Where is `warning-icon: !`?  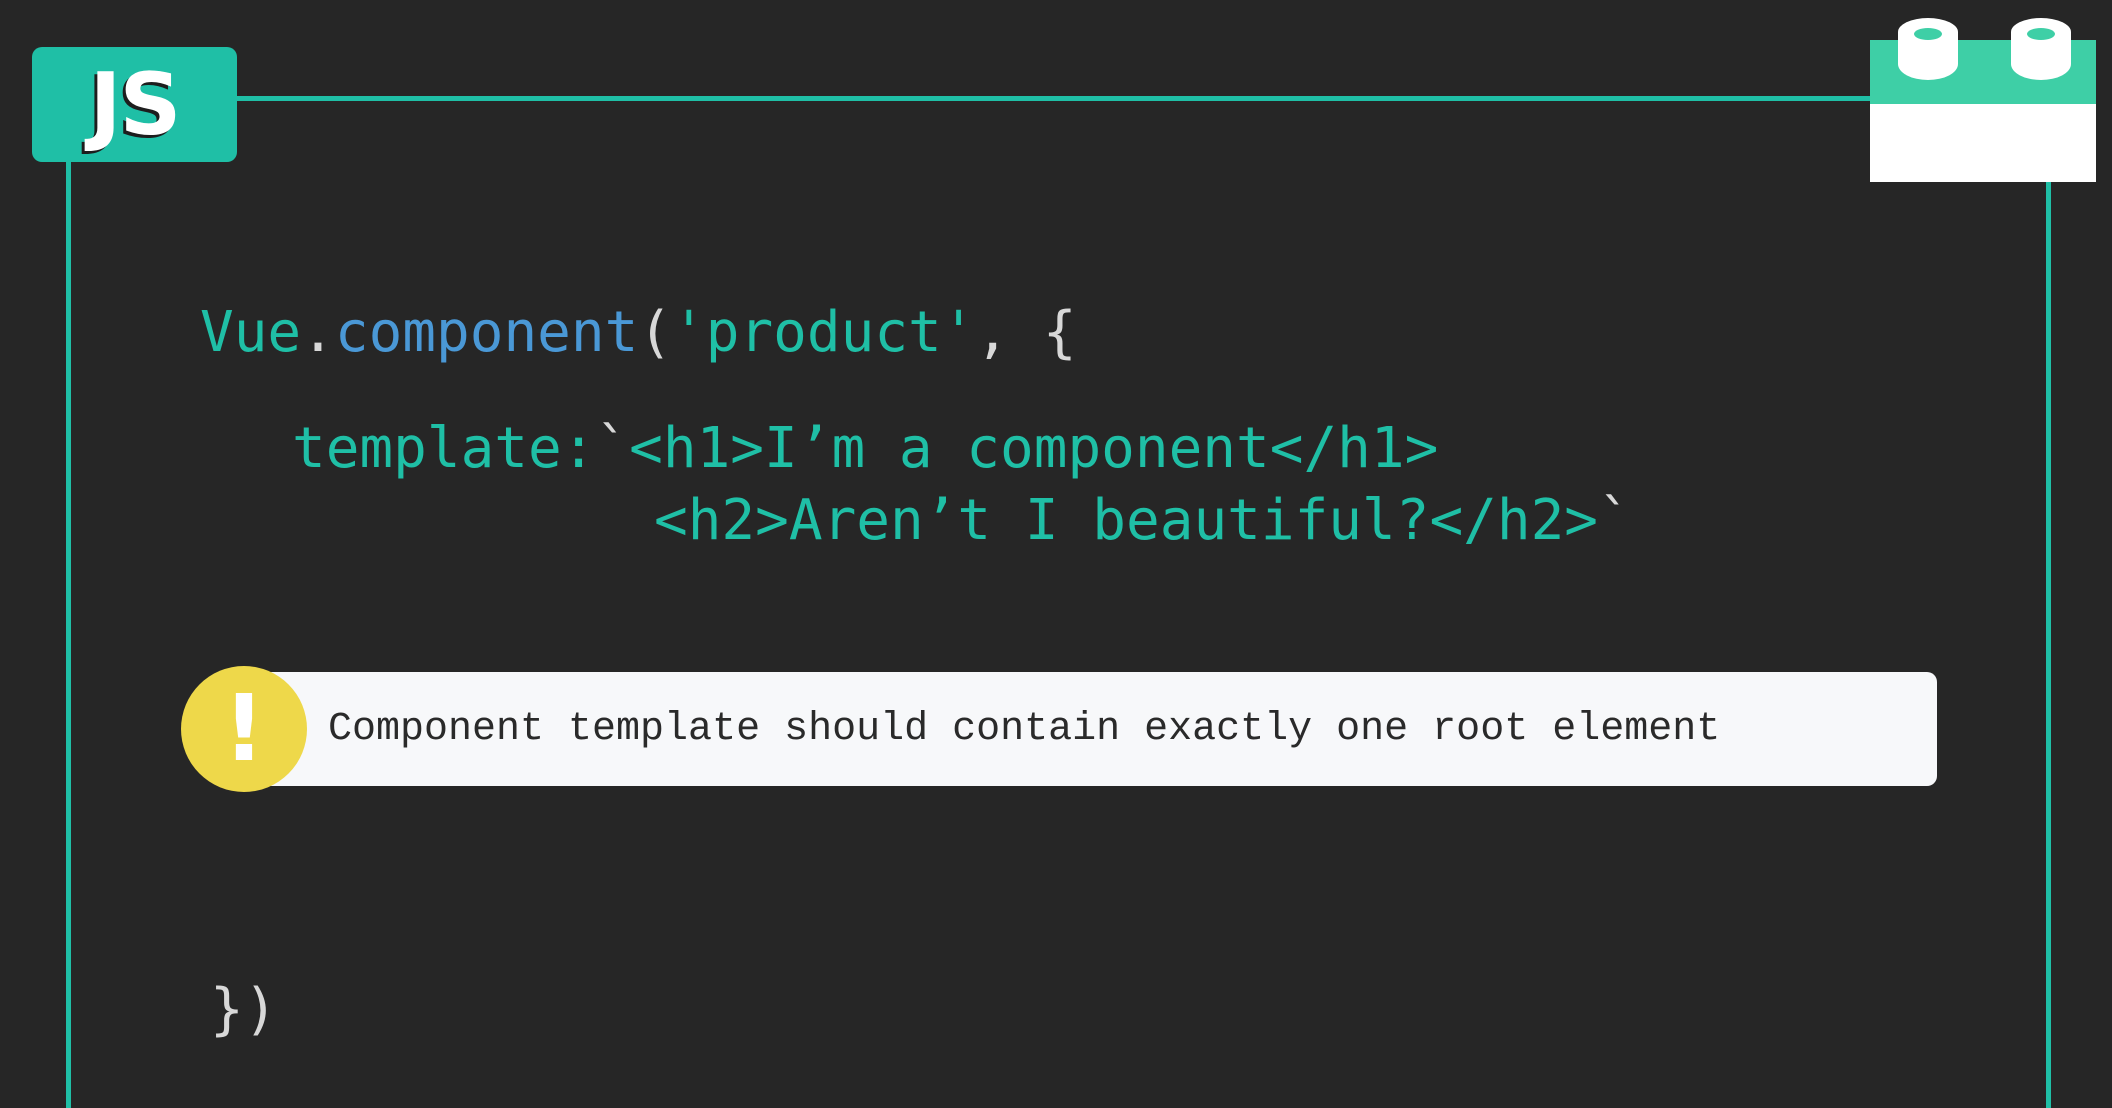 warning-icon: ! is located at coordinates (244, 729).